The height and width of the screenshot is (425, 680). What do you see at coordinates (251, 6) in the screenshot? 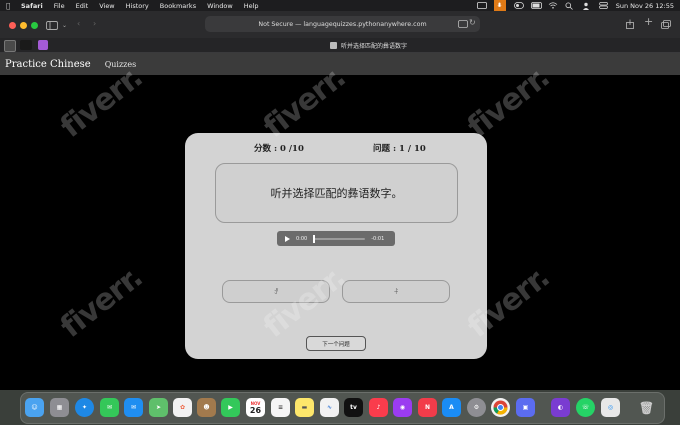
I see `menu-help: Help` at bounding box center [251, 6].